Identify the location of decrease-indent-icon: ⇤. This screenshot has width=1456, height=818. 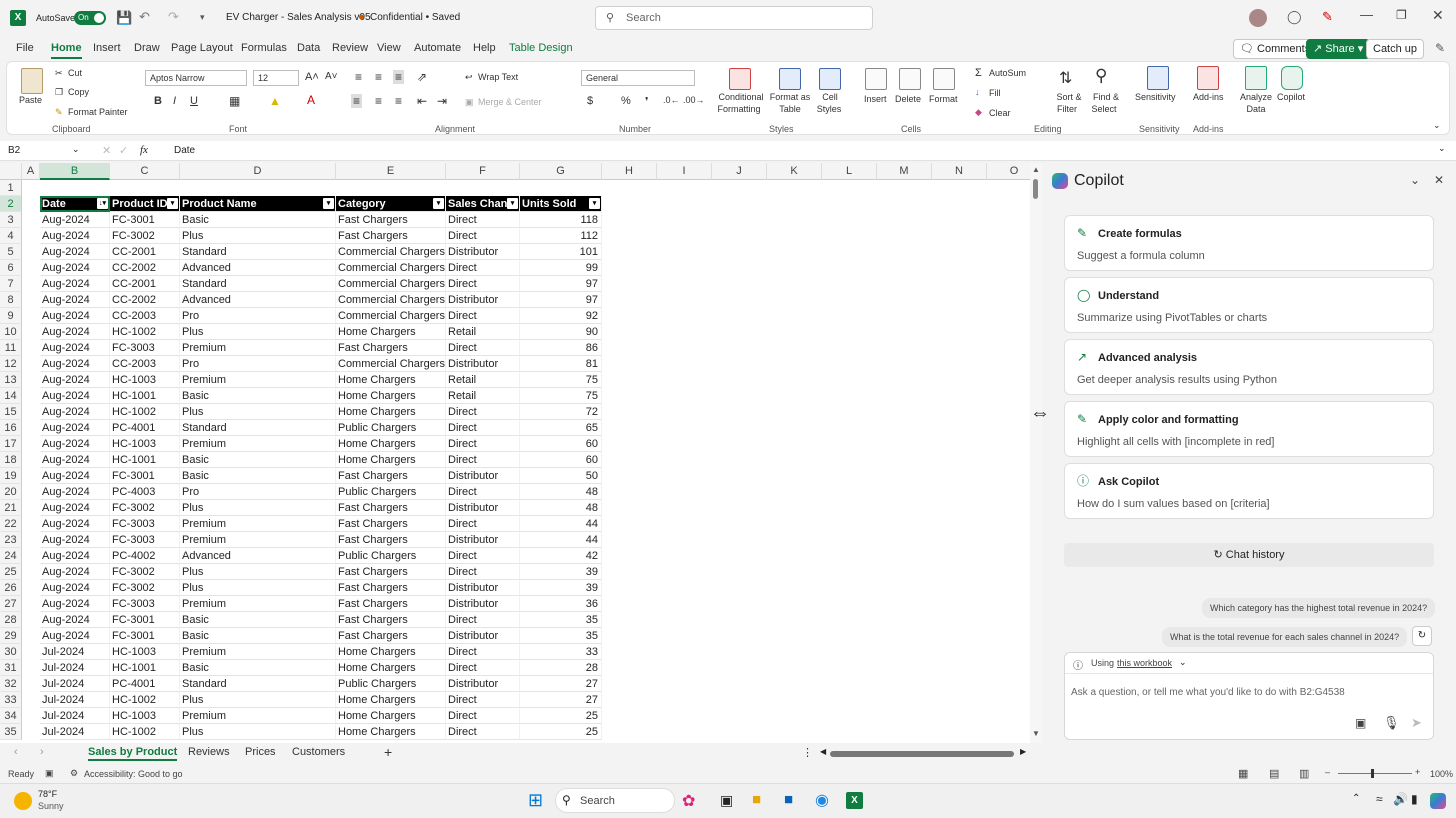
(422, 101).